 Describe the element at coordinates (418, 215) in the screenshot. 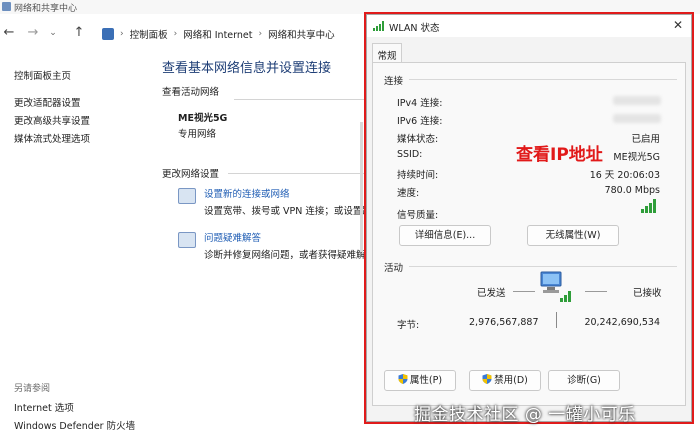

I see `signal-quality-label: 信号质量:` at that location.